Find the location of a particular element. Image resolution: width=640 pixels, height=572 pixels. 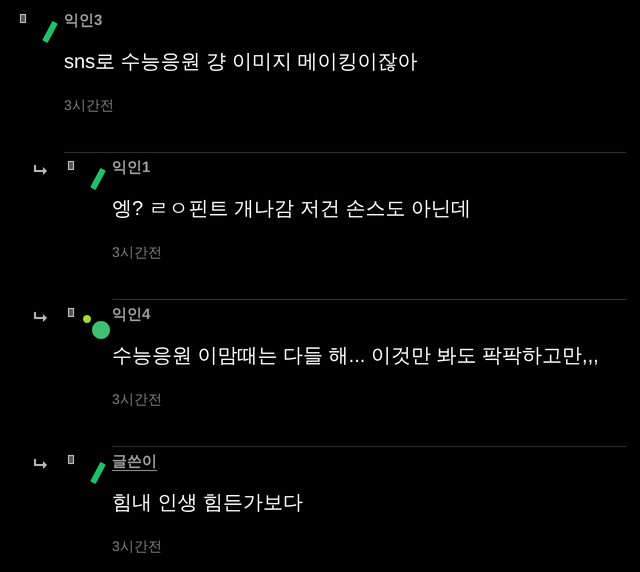

author-name: 익인4 is located at coordinates (131, 315).